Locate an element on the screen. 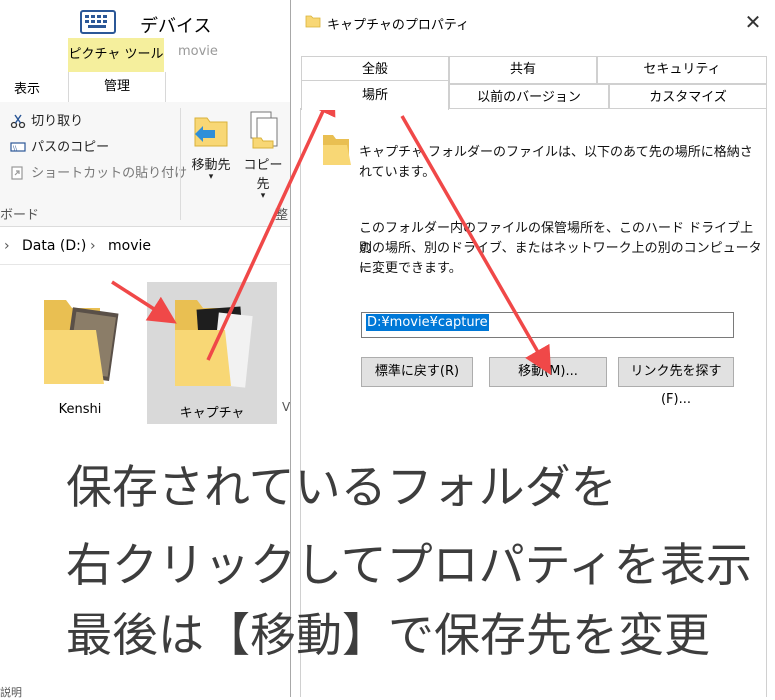 This screenshot has height=700, width=775. folder-item-kenshi: Kenshi is located at coordinates (80, 354).